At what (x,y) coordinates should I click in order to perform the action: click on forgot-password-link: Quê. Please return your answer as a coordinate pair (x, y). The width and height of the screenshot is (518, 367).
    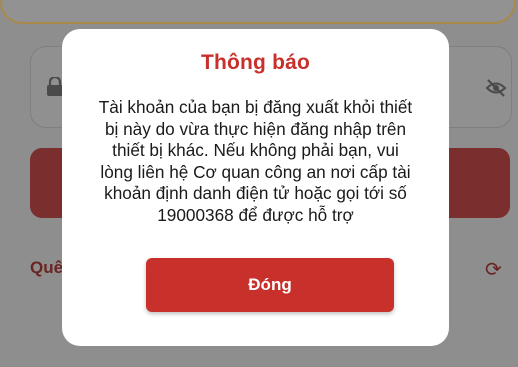
    Looking at the image, I should click on (46, 268).